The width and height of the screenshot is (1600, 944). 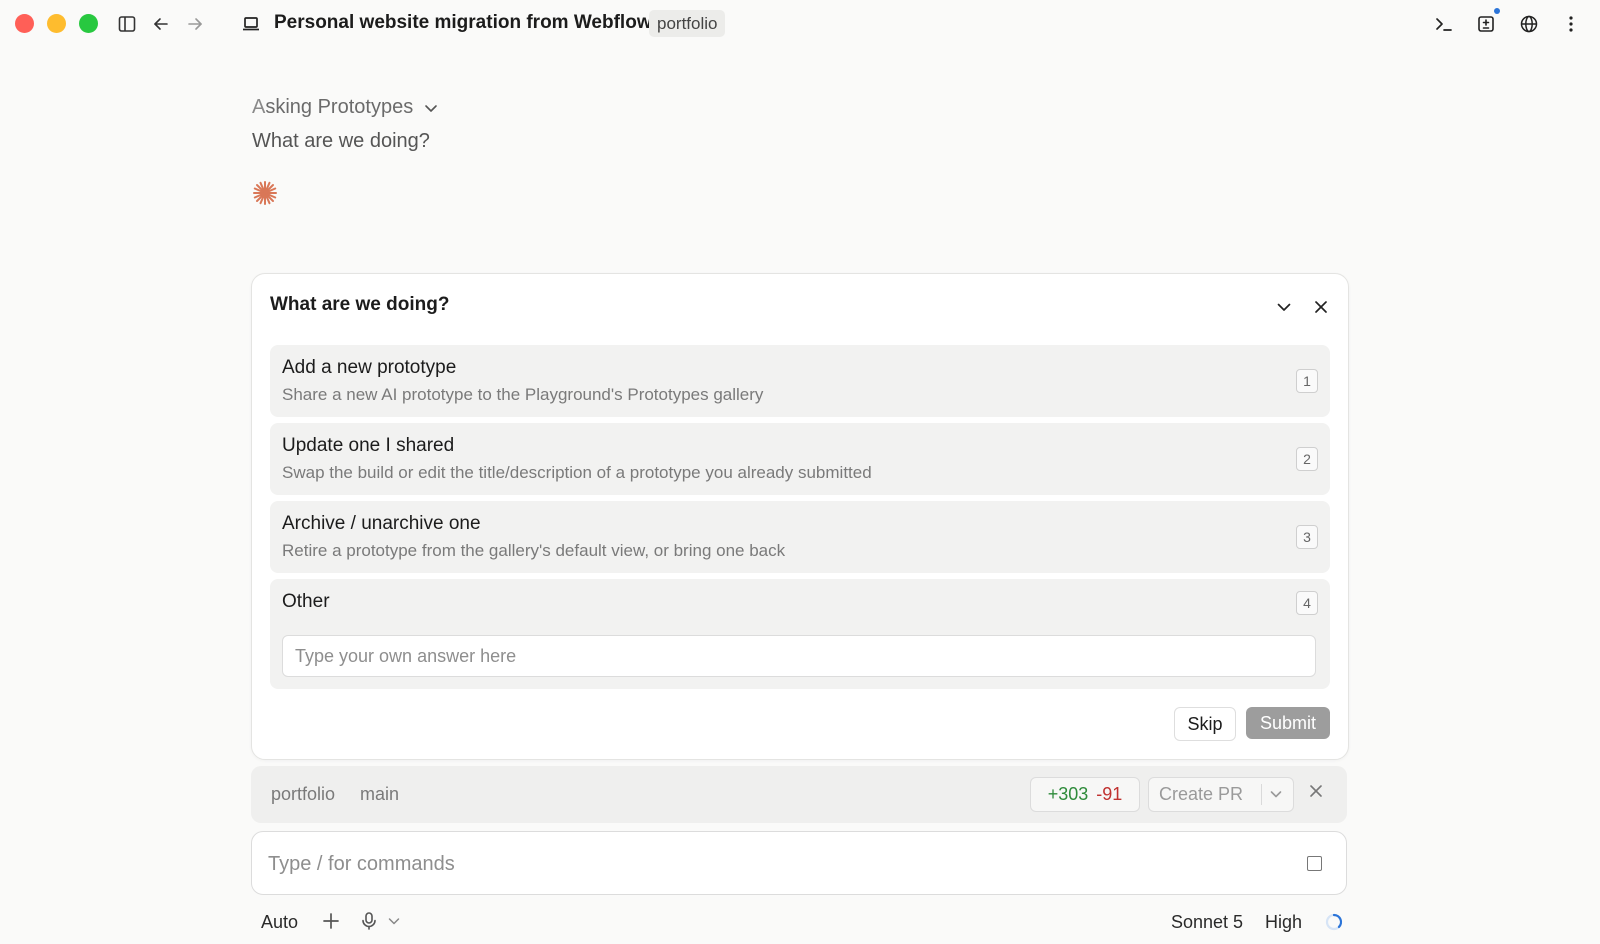 I want to click on repo-name: portfolio, so click(x=303, y=794).